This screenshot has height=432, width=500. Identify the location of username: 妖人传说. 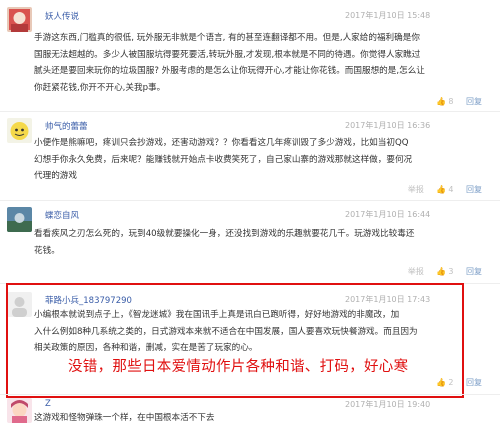
(62, 16).